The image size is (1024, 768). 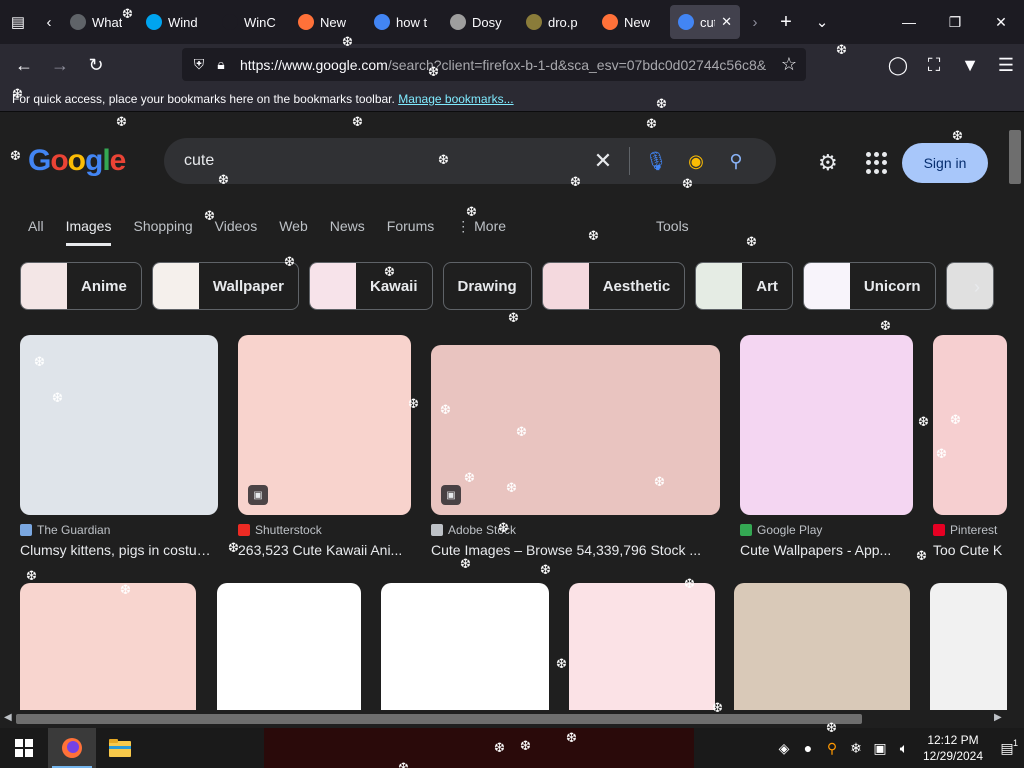 I want to click on microphone-icon: 🎙︎, so click(x=656, y=161).